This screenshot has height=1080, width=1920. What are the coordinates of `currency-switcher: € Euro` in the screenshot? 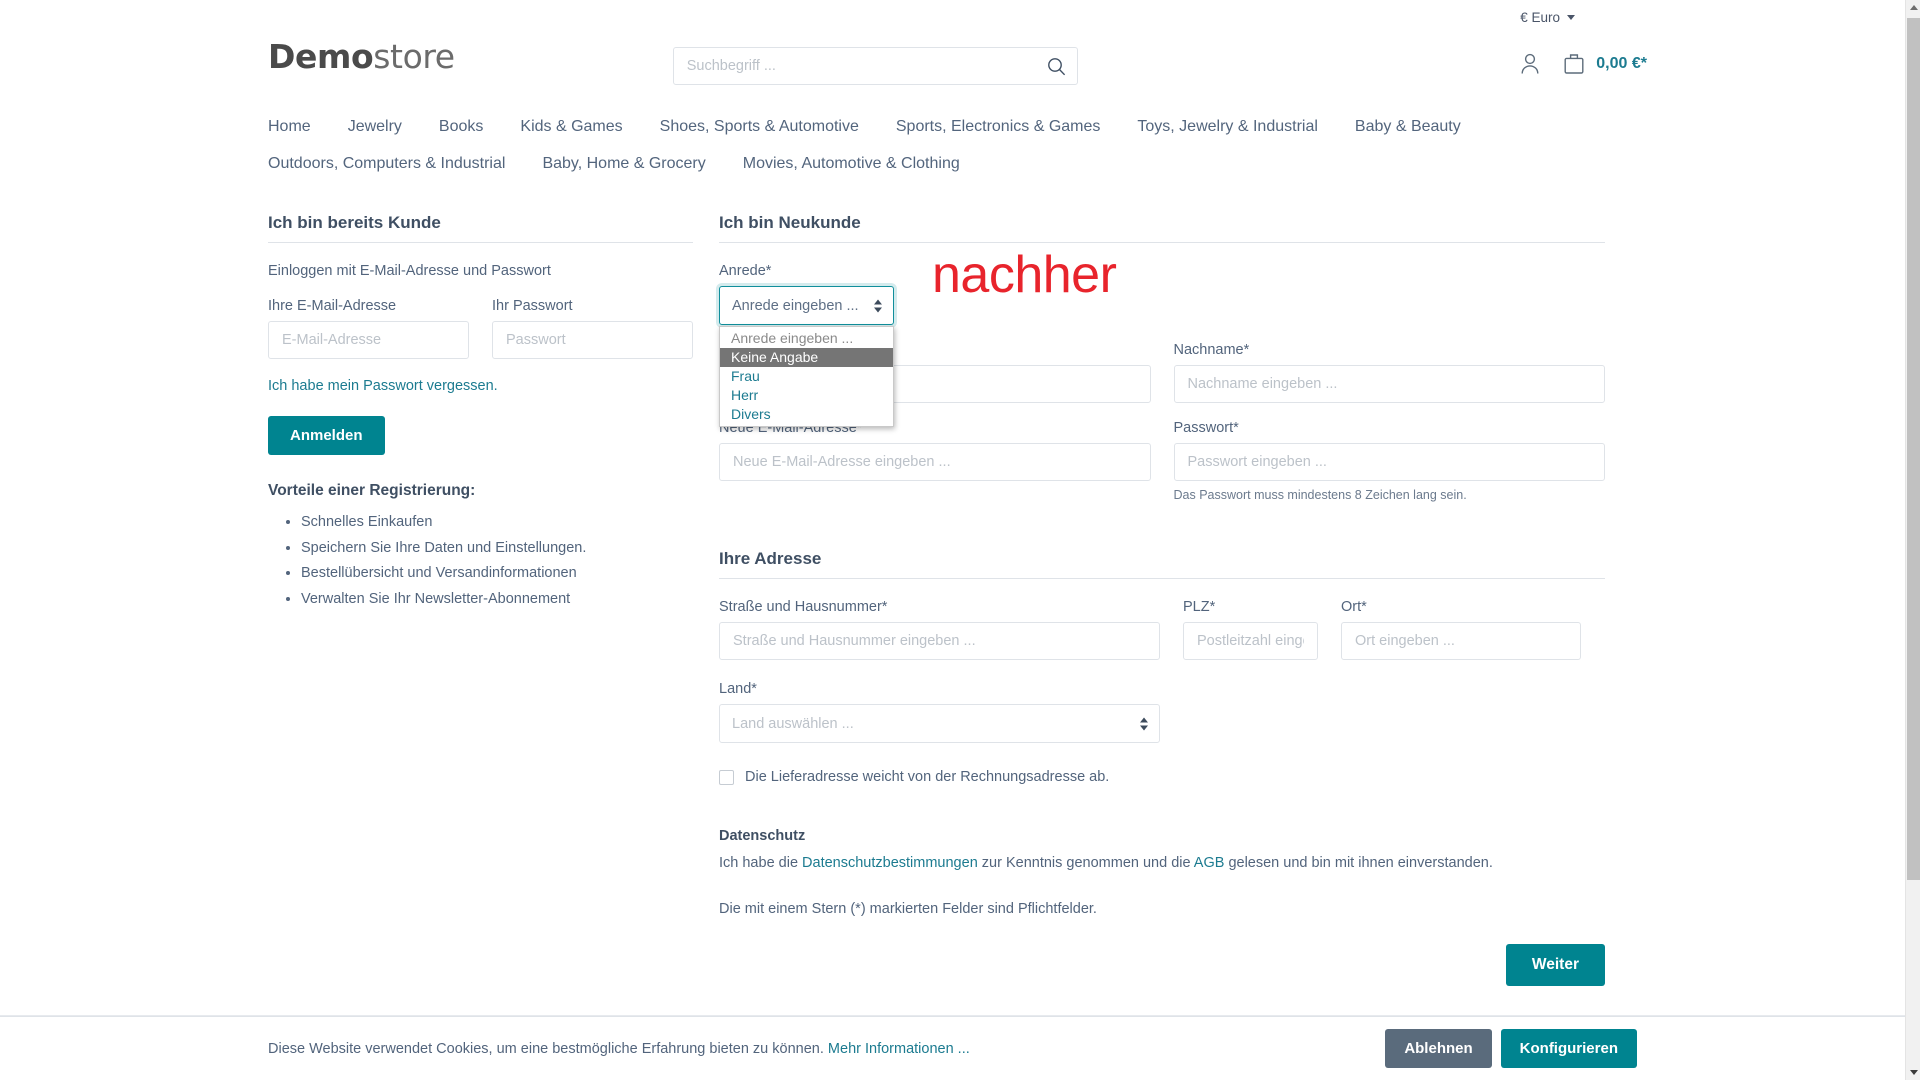 It's located at (1547, 17).